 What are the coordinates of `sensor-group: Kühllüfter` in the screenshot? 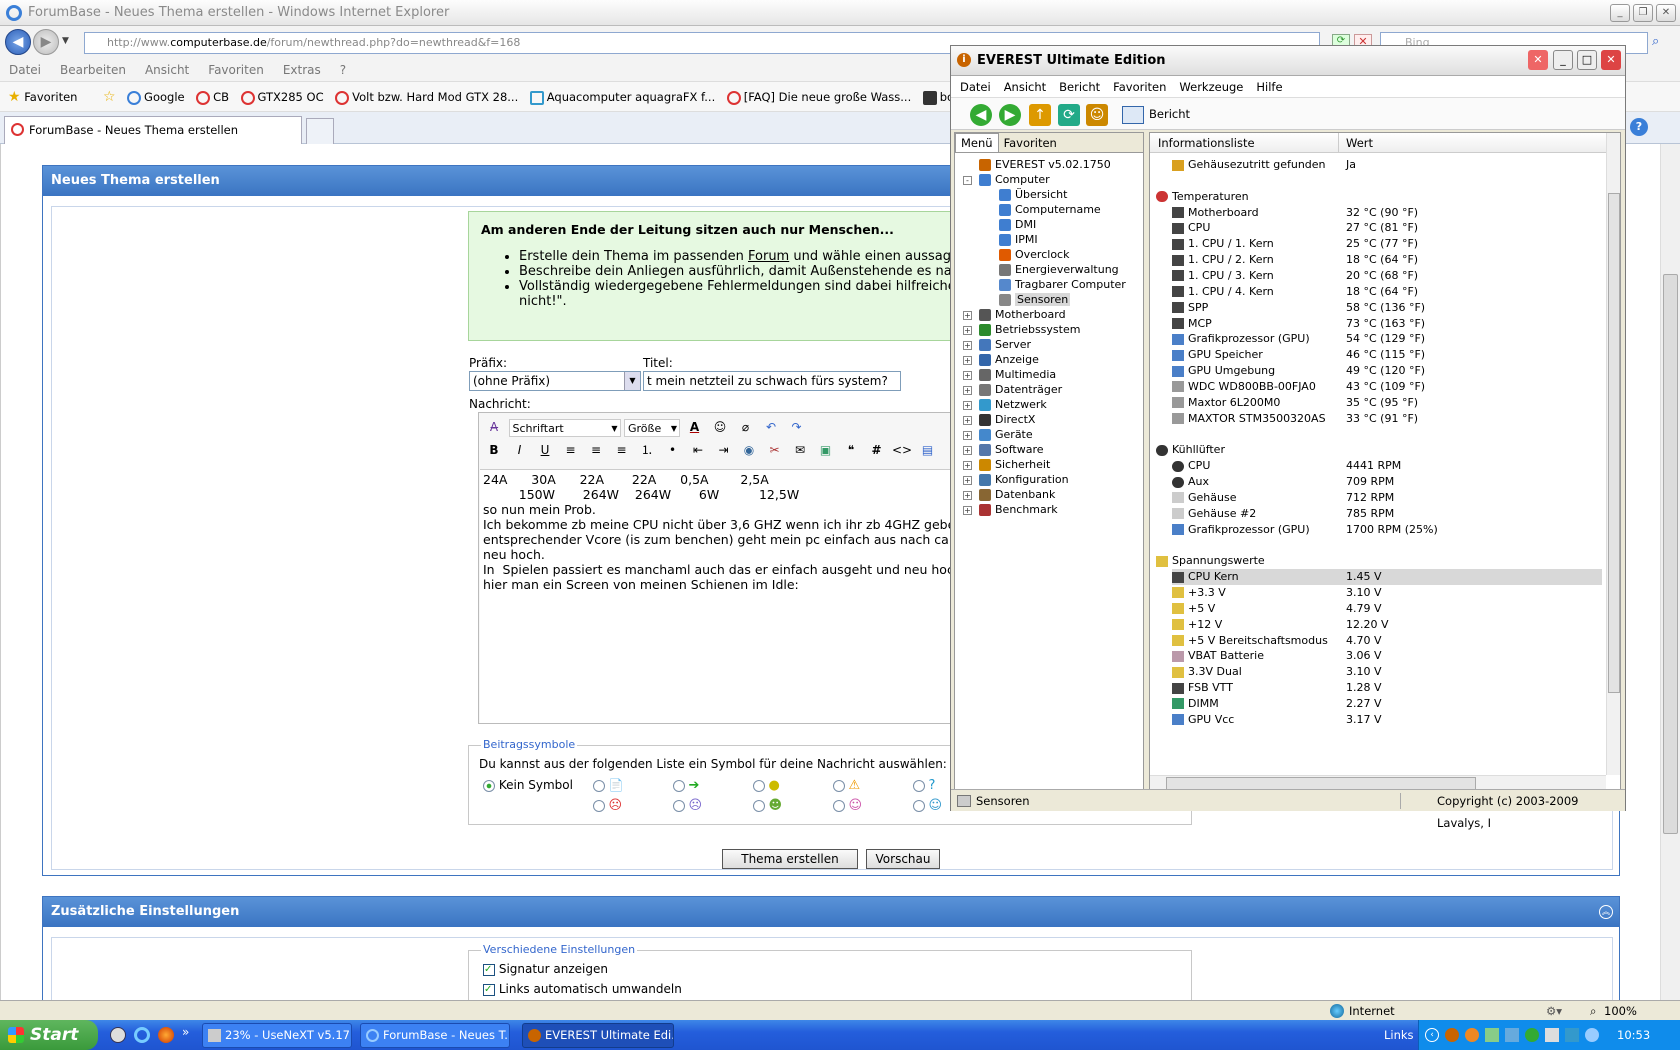 It's located at (1190, 450).